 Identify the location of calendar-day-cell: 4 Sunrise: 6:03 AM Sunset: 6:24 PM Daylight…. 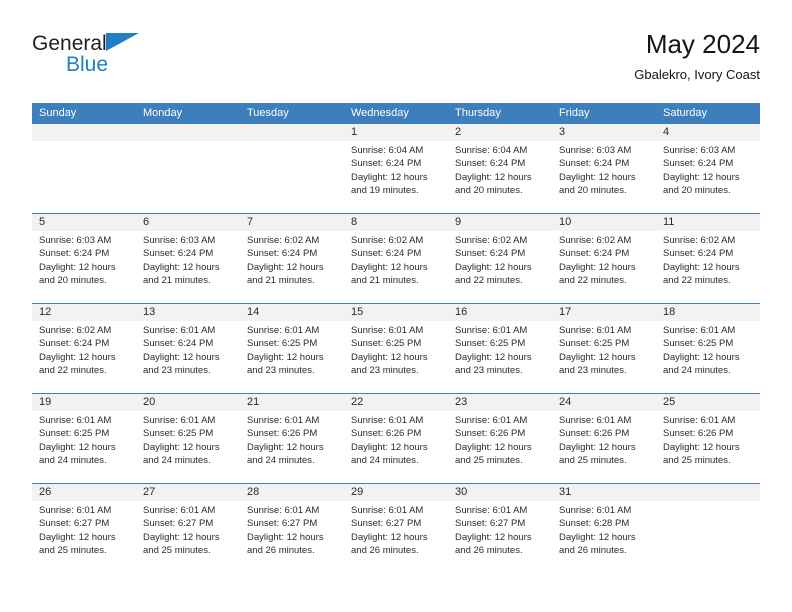
(708, 168).